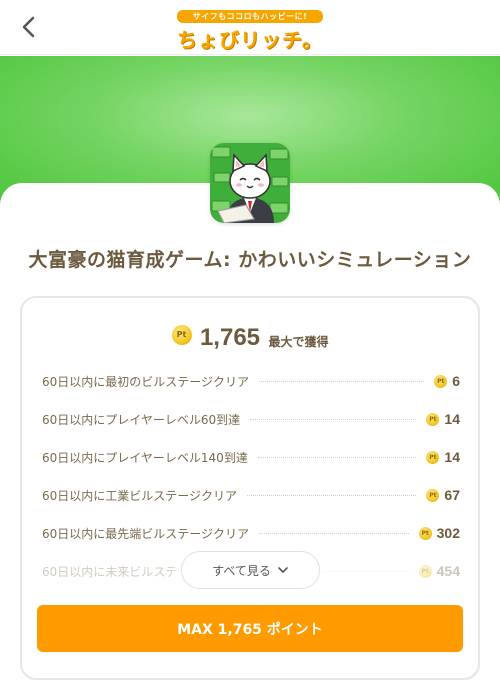  Describe the element at coordinates (251, 381) in the screenshot. I see `list-item: 60日以内に最初のビルステージクリア Pt 6` at that location.